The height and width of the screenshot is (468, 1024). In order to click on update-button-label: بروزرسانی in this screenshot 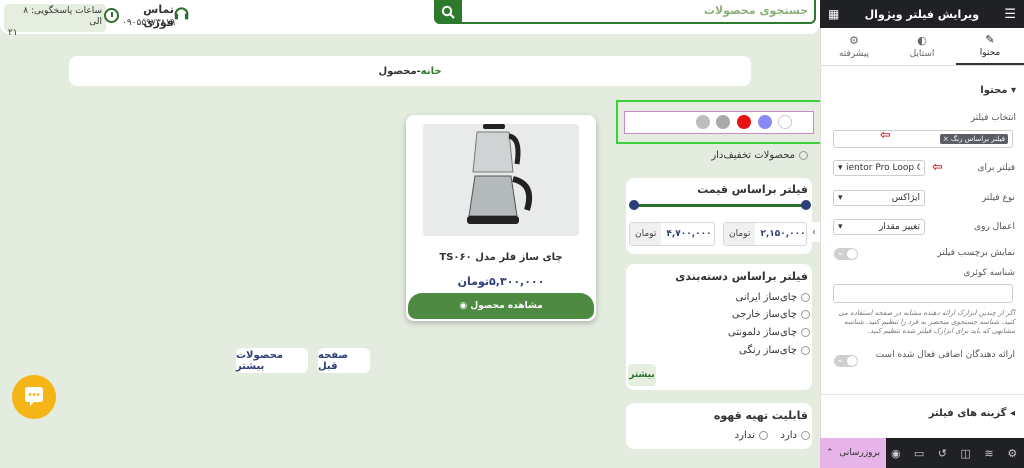, I will do `click(859, 453)`.